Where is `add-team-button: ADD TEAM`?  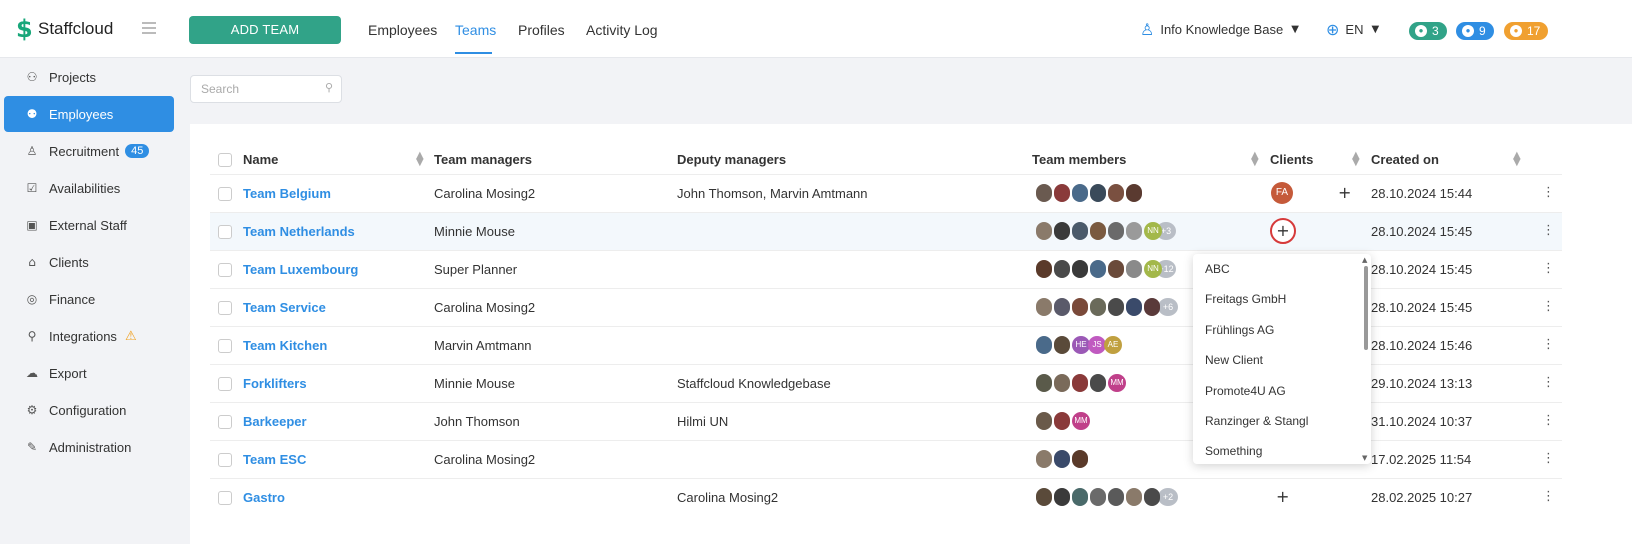
add-team-button: ADD TEAM is located at coordinates (265, 30).